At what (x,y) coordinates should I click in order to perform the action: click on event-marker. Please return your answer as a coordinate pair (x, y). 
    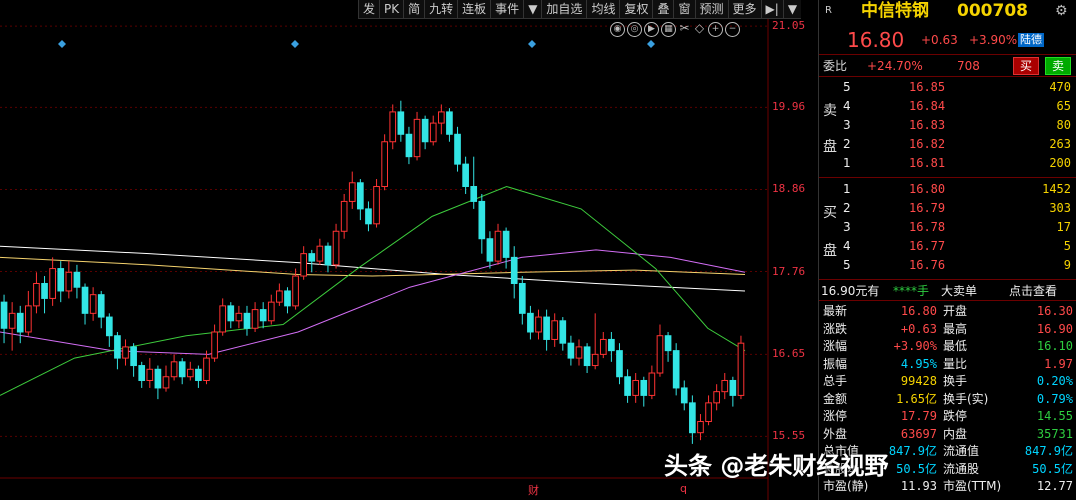
    Looking at the image, I should click on (62, 44).